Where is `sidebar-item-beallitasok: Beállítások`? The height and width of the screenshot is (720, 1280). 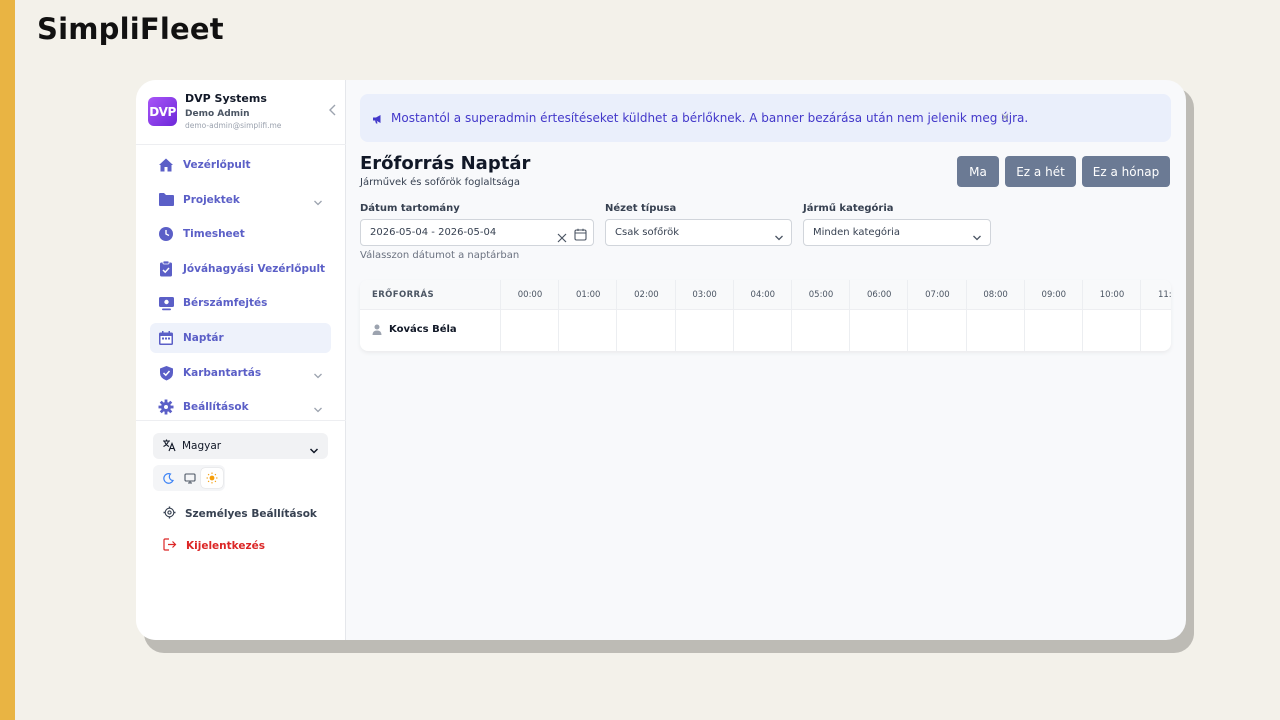 sidebar-item-beallitasok: Beállítások is located at coordinates (240, 407).